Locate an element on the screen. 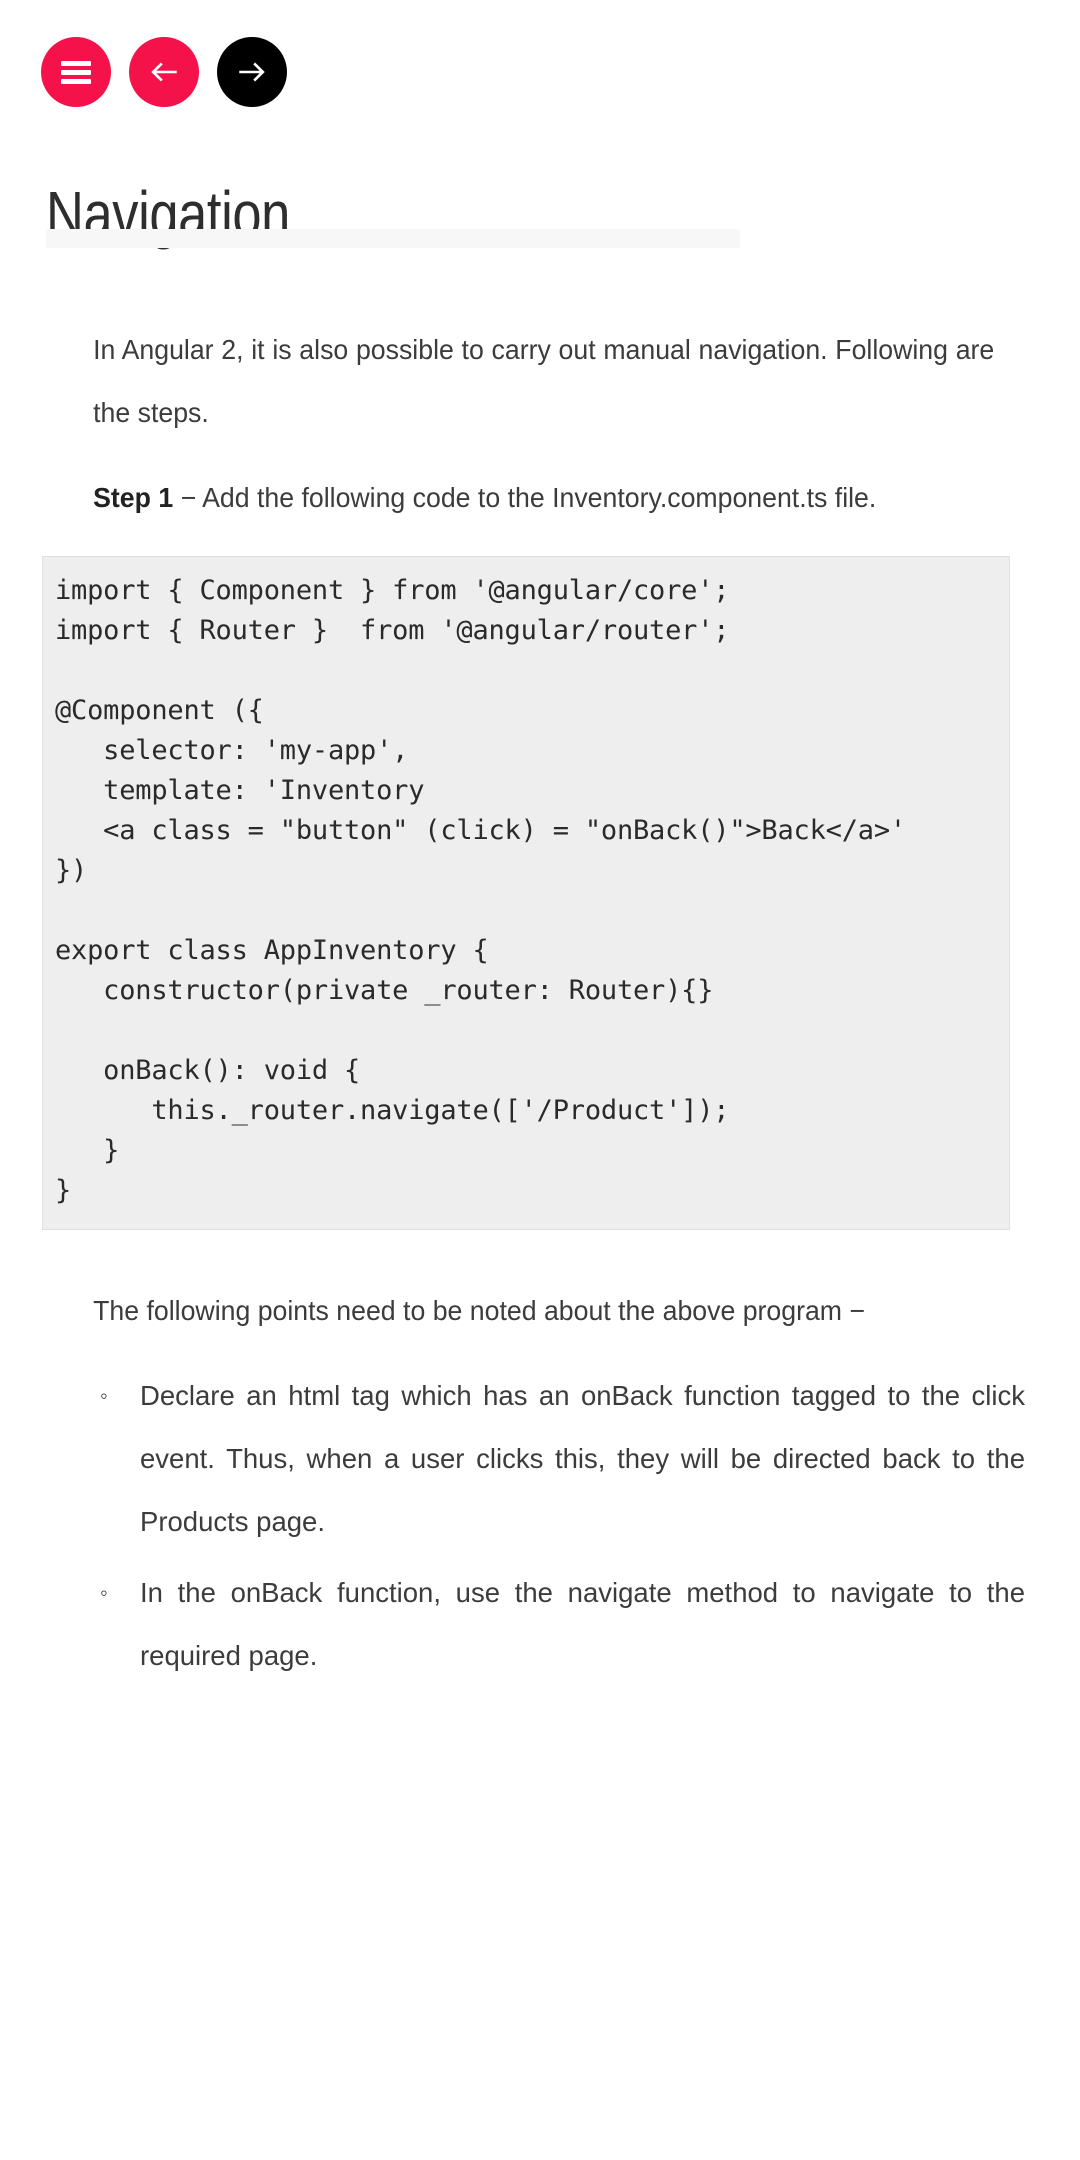  step-label: Step 1 is located at coordinates (133, 497).